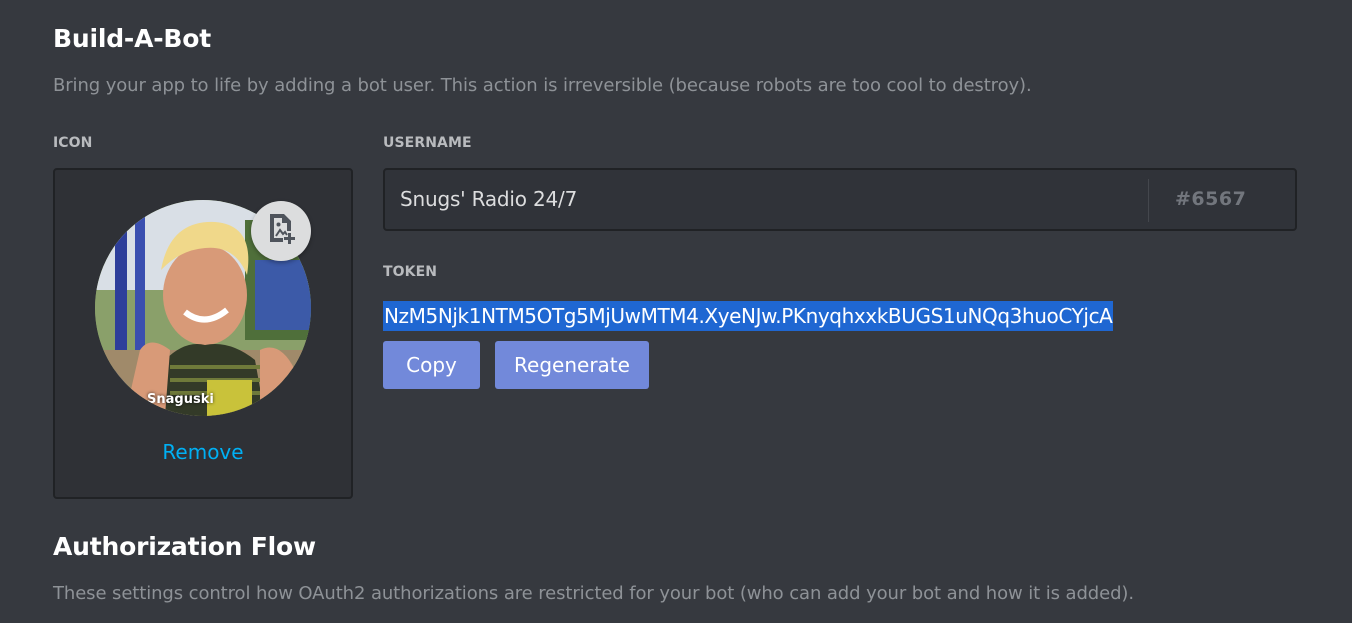 The image size is (1352, 623). Describe the element at coordinates (572, 365) in the screenshot. I see `regenerate-token-button: Regenerate` at that location.